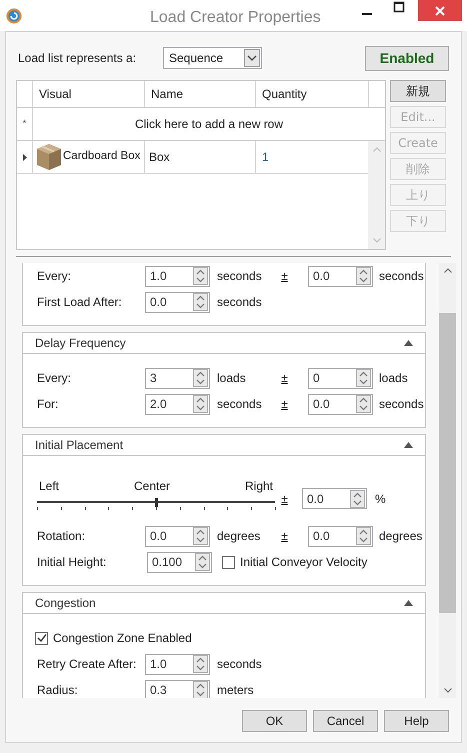  I want to click on dialog-button: Help, so click(416, 721).